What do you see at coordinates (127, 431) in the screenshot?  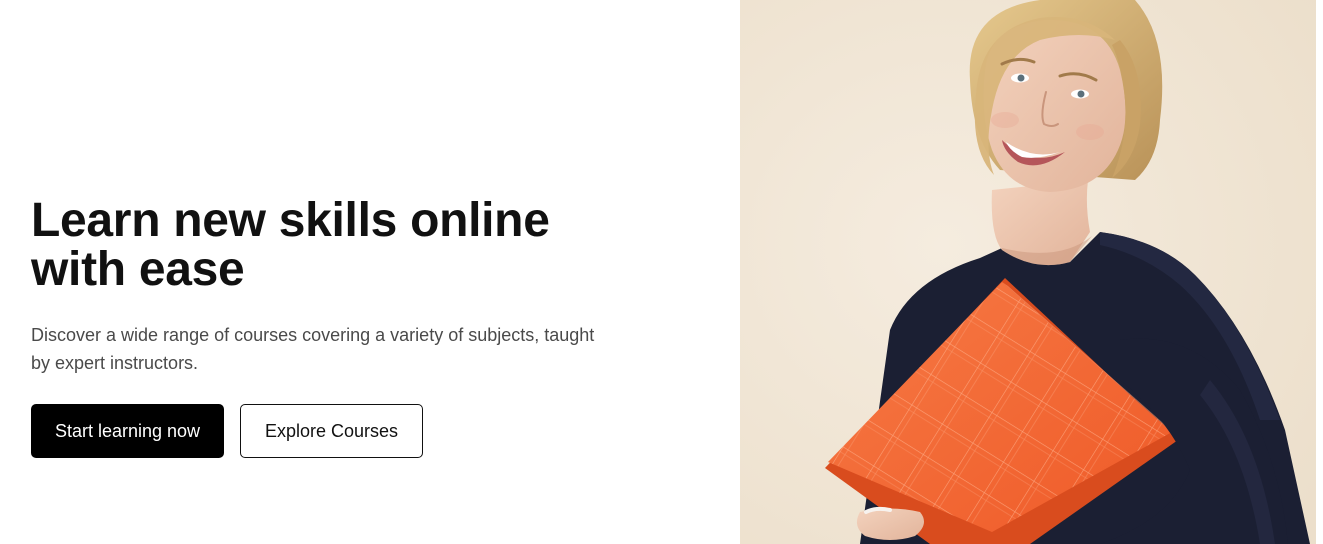 I see `start-learning-button: Start learning now` at bounding box center [127, 431].